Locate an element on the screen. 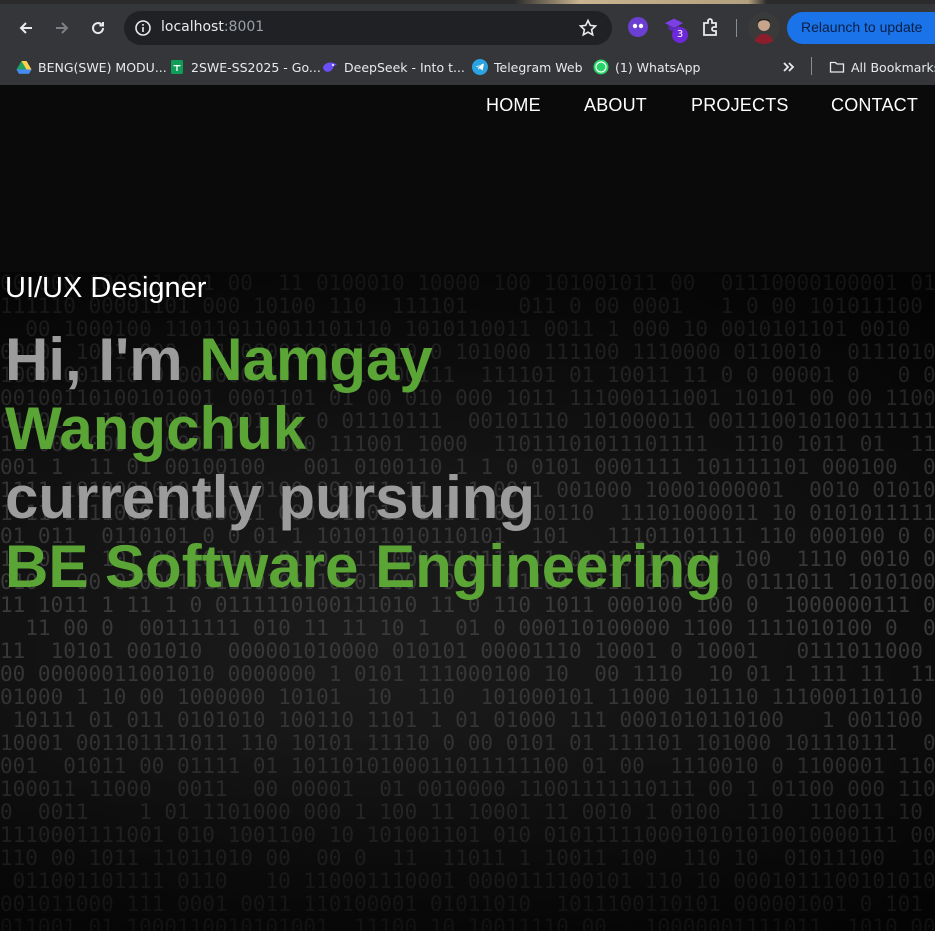 The height and width of the screenshot is (931, 935). bookmark-item: Telegram Web is located at coordinates (527, 67).